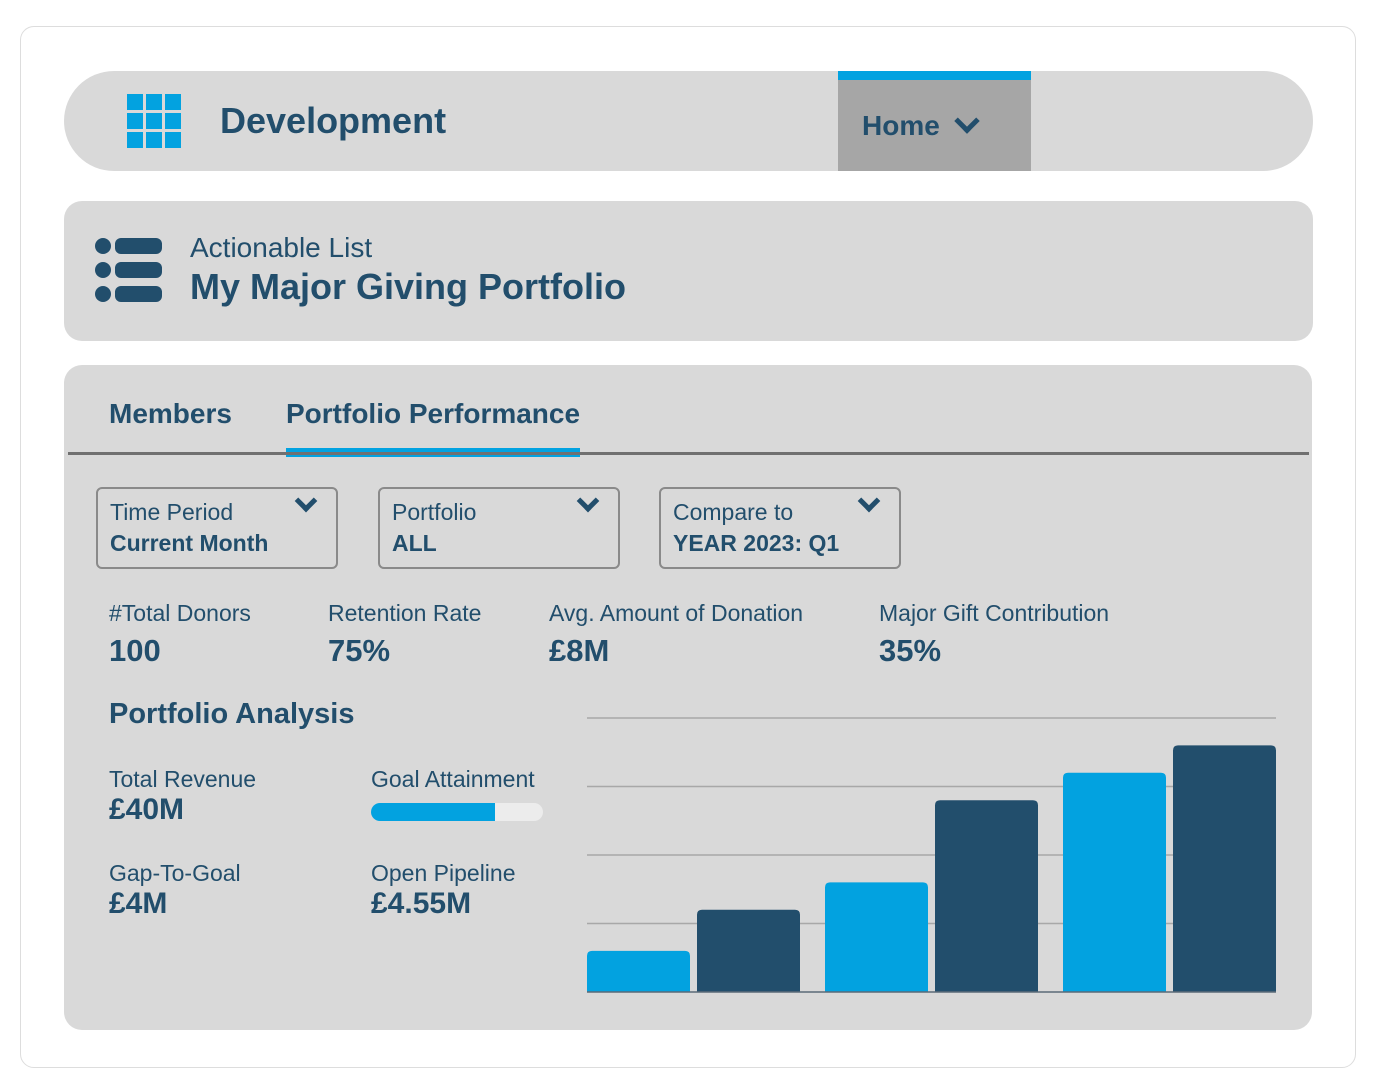 This screenshot has width=1380, height=1080. Describe the element at coordinates (414, 543) in the screenshot. I see `dropdown-value: ALL` at that location.